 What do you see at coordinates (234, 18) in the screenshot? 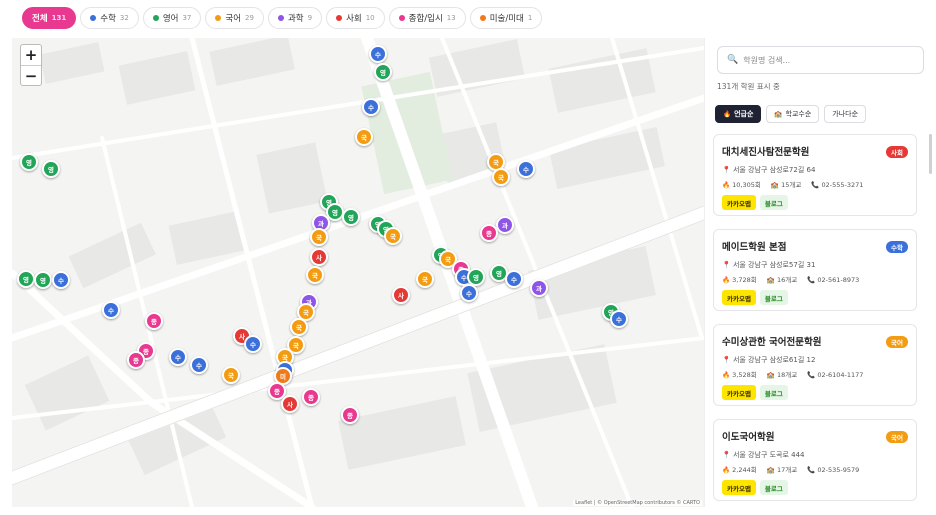
I see `filter-chip-3: 국어 29` at bounding box center [234, 18].